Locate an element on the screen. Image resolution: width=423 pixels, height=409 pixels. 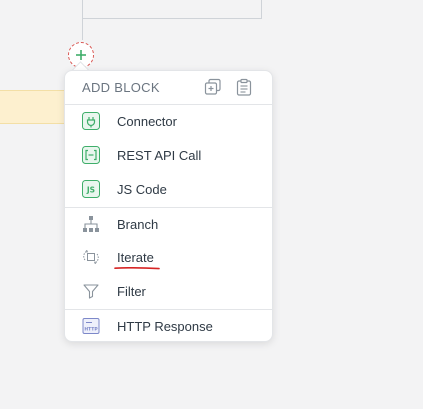
menu-item-http-response: HTTP HTTP Response is located at coordinates (168, 326).